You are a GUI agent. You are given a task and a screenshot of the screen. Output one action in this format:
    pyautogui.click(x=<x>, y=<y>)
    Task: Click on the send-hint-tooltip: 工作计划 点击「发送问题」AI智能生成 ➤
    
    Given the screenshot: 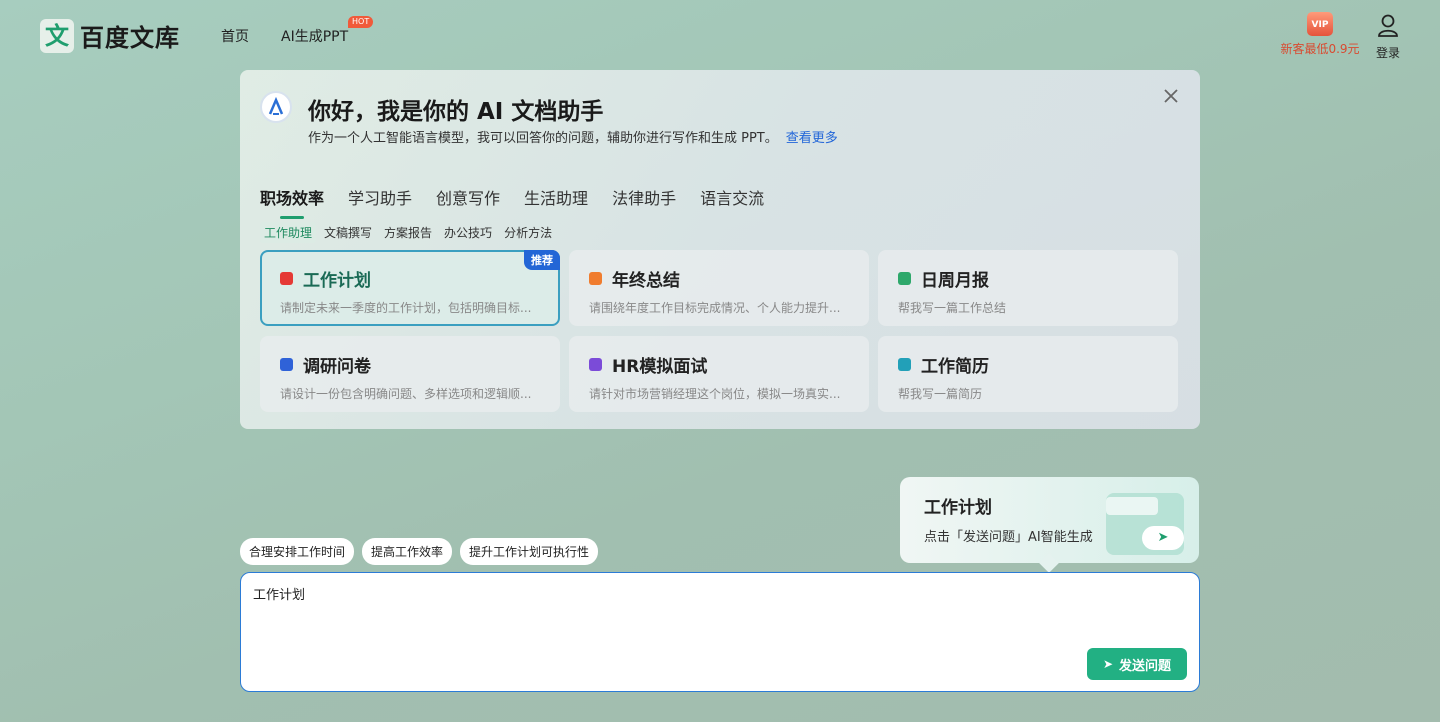 What is the action you would take?
    pyautogui.click(x=1049, y=520)
    